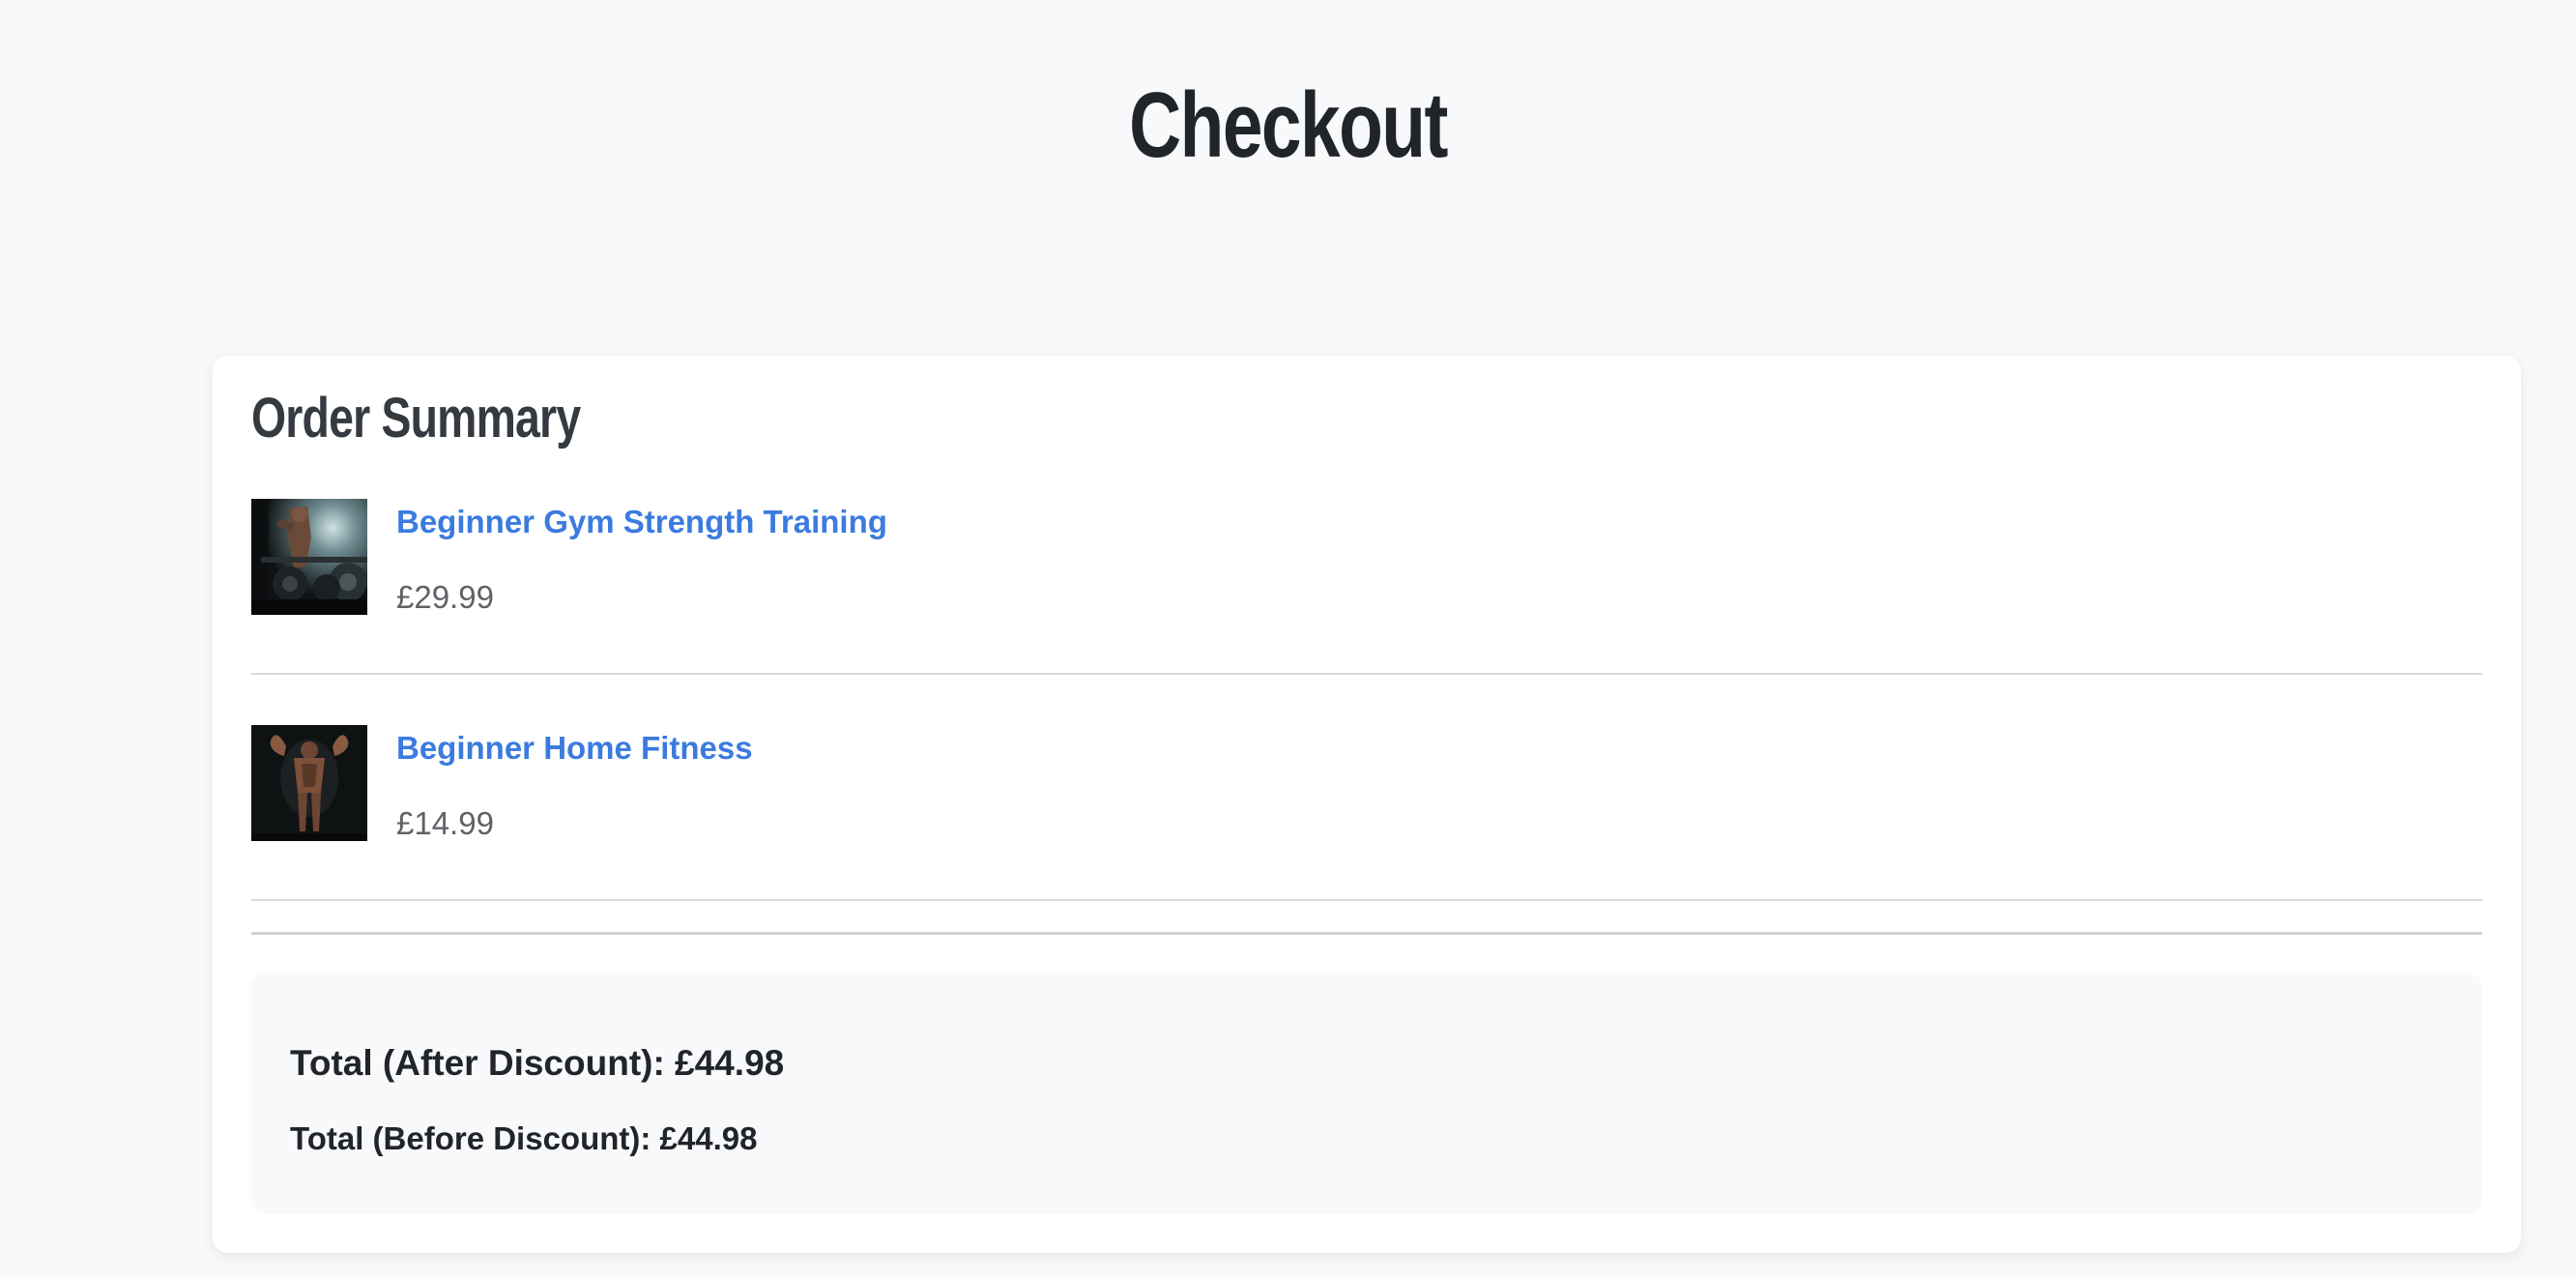  Describe the element at coordinates (642, 522) in the screenshot. I see `product-link: Beginner Gym Strength Training` at that location.